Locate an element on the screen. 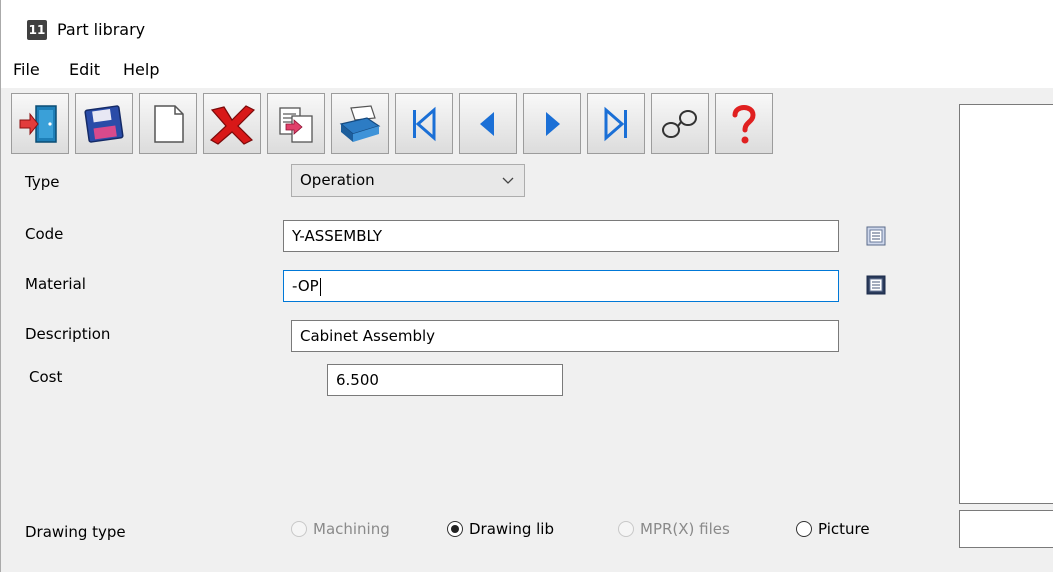 Image resolution: width=1053 pixels, height=572 pixels. drawing-preview-panel is located at coordinates (1006, 304).